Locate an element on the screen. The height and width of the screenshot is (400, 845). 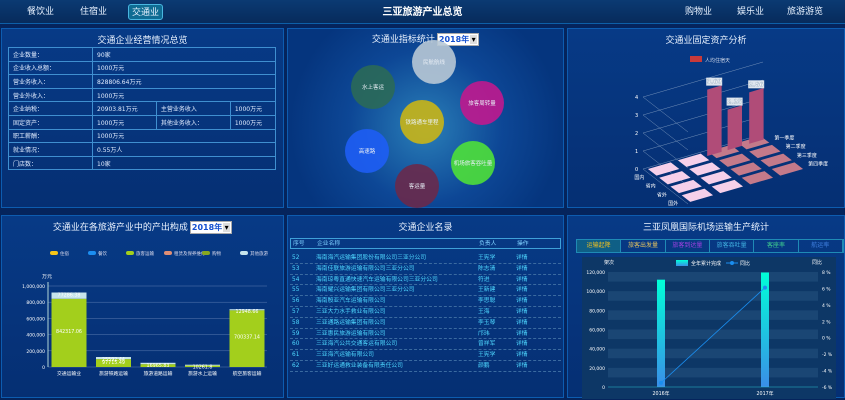
x-tick: 2017年 is located at coordinates (764, 393).